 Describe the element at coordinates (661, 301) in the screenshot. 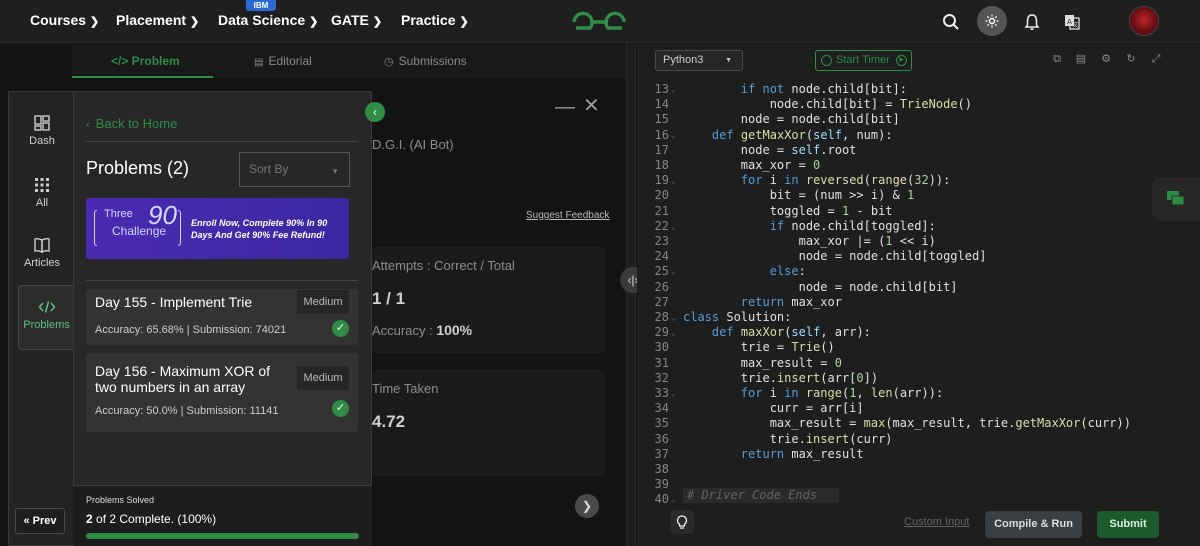

I see `line-number: 27` at that location.